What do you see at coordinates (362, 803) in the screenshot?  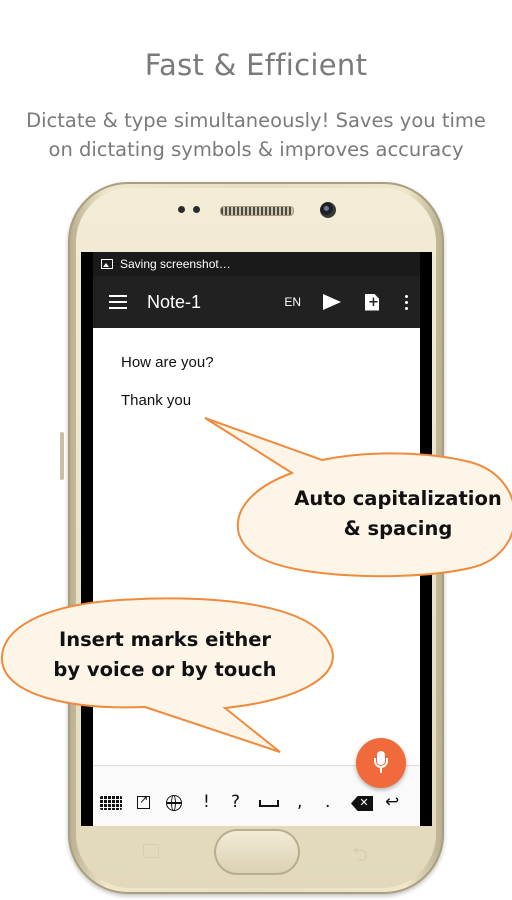 I see `backspace-icon: ✕` at bounding box center [362, 803].